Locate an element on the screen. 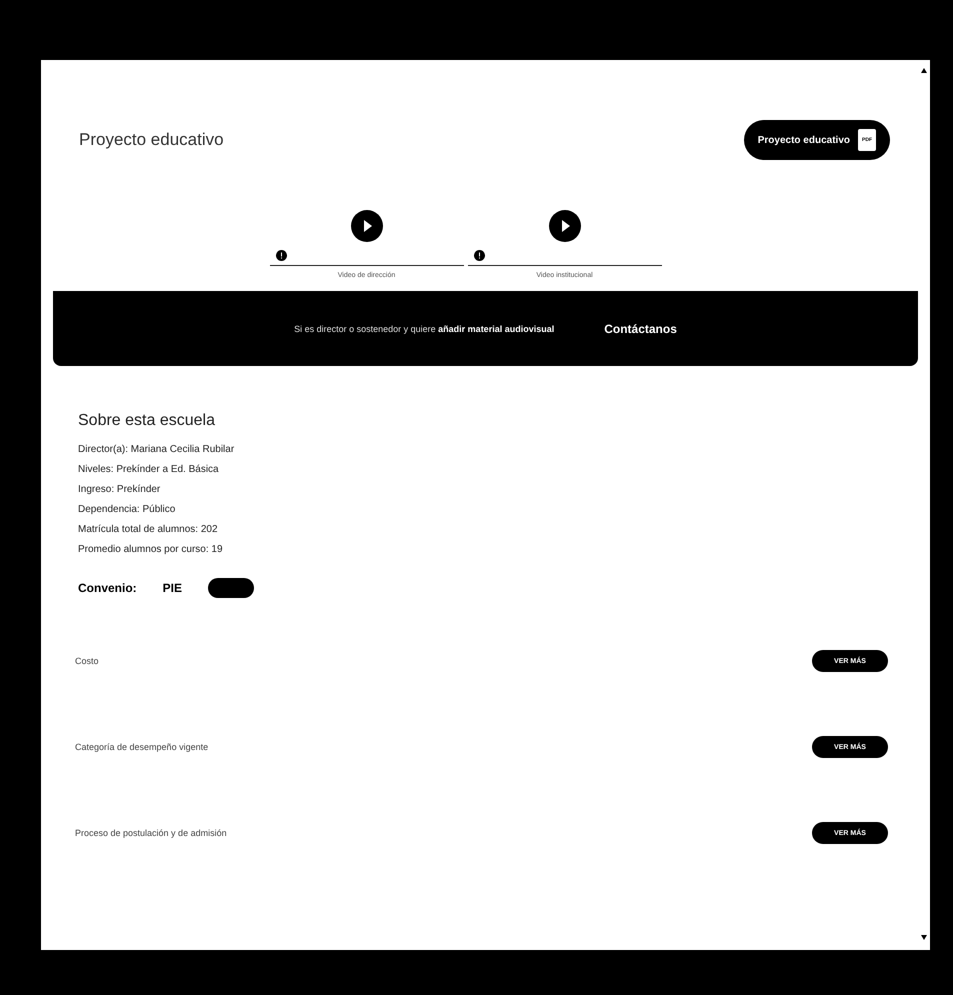  agreement-name: PIE is located at coordinates (172, 588).